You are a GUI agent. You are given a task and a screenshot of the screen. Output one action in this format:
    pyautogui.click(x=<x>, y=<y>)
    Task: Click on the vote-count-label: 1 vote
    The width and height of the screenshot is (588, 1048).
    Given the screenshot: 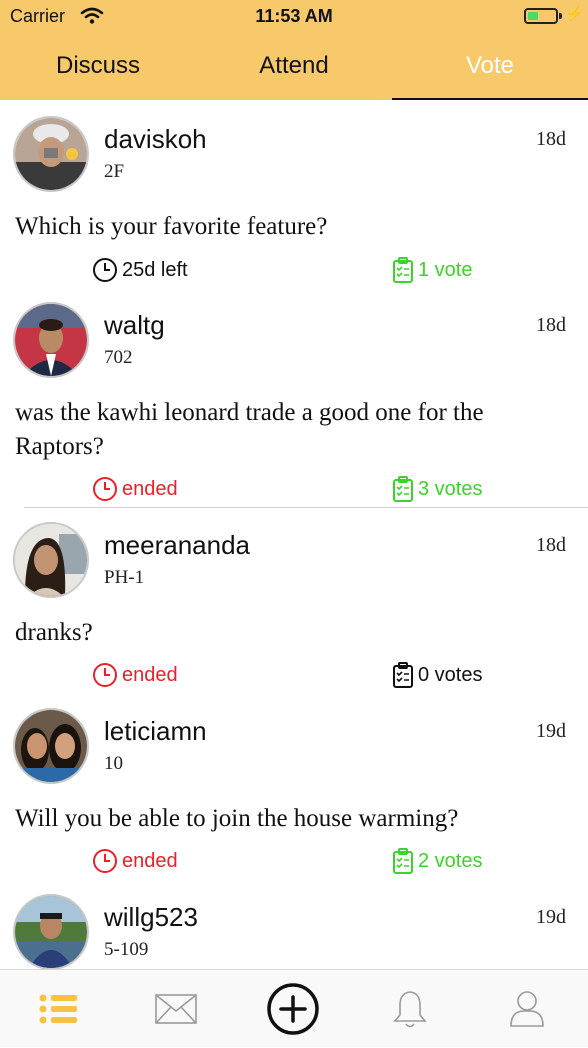 What is the action you would take?
    pyautogui.click(x=445, y=269)
    